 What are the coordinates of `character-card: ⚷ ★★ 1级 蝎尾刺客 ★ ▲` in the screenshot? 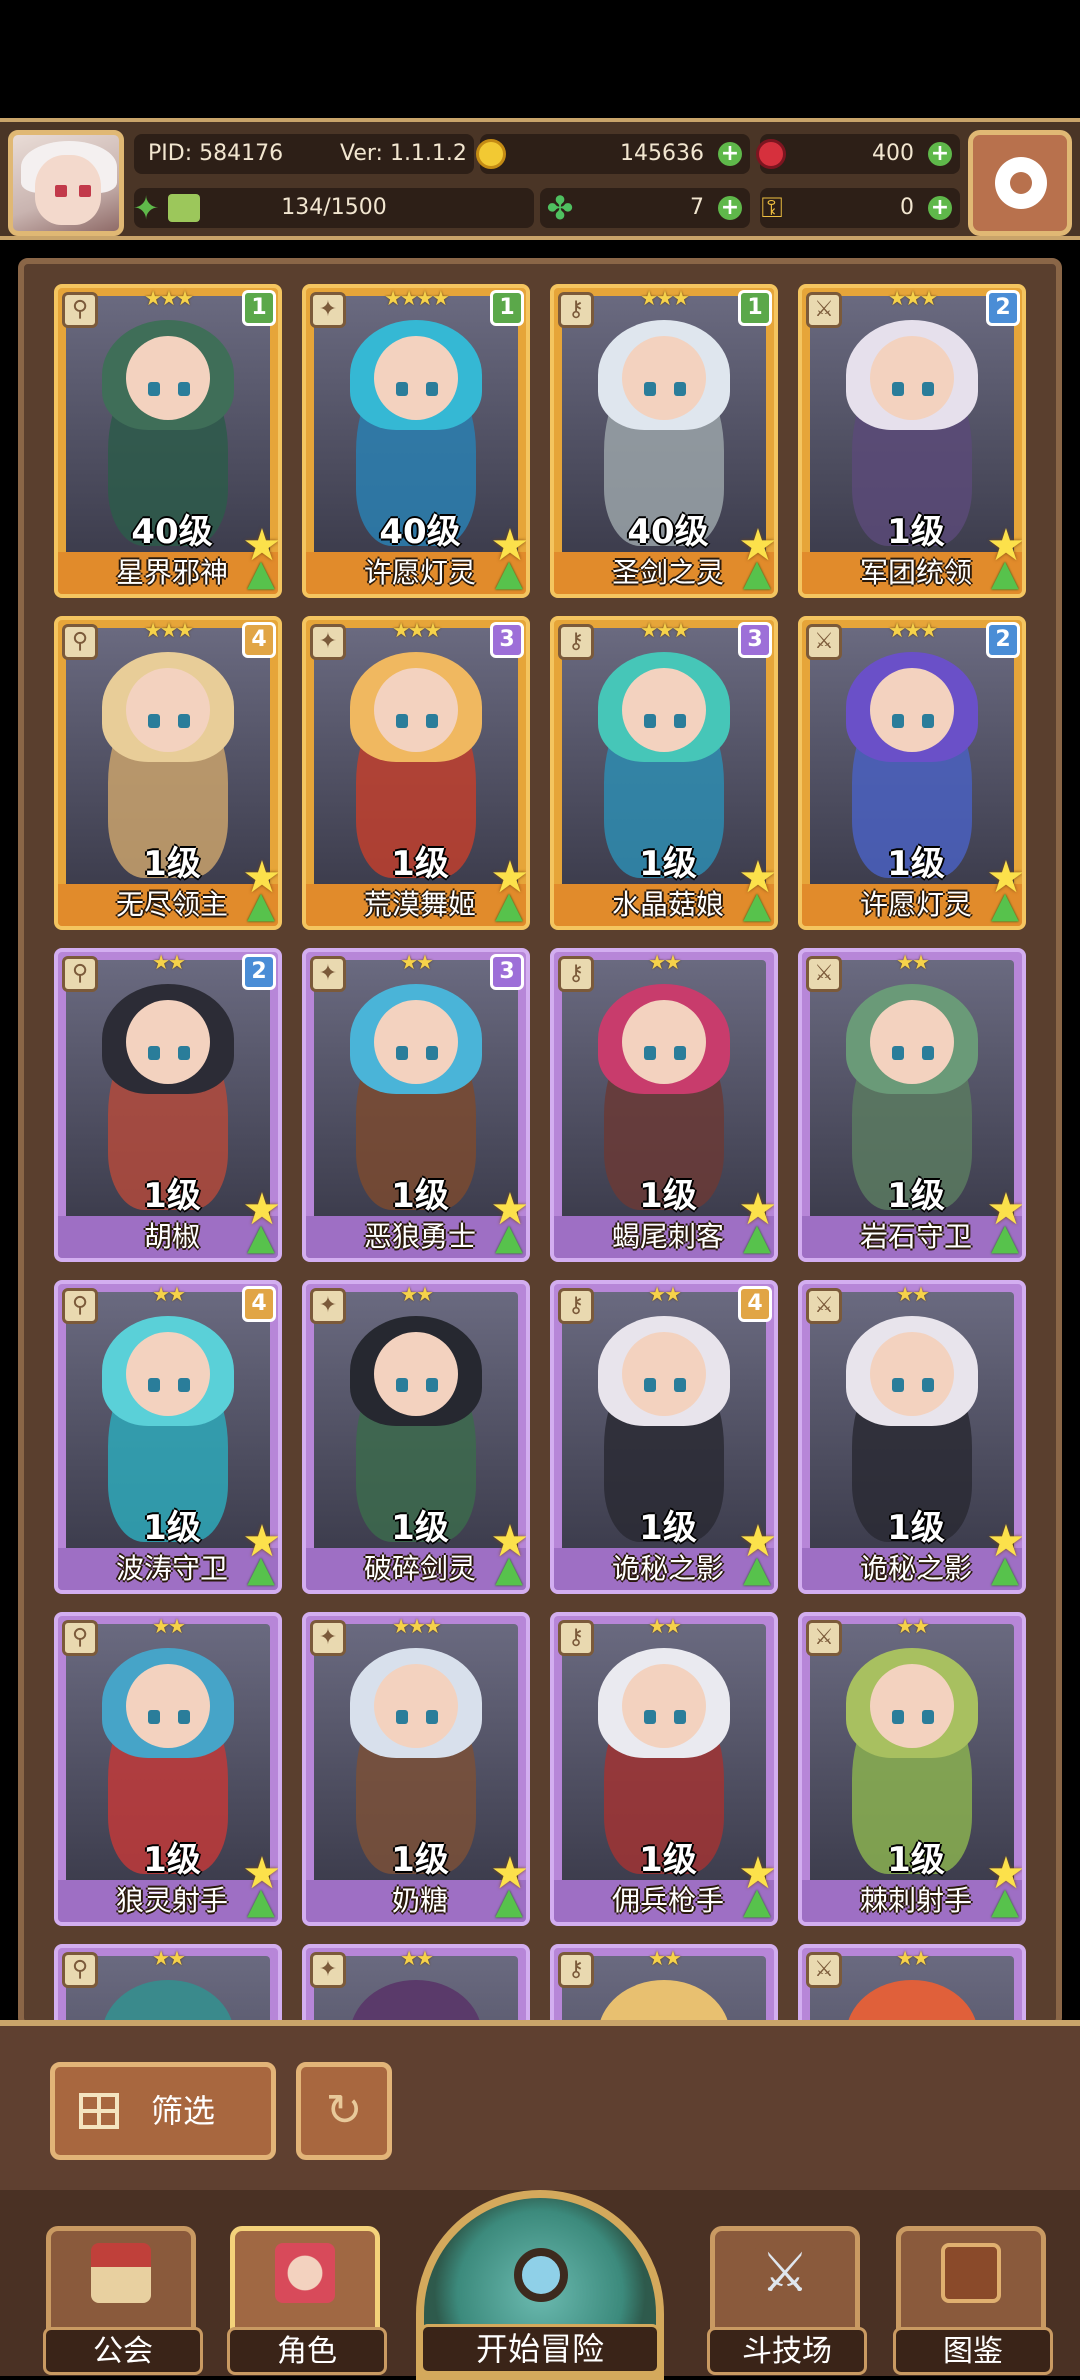 It's located at (664, 1105).